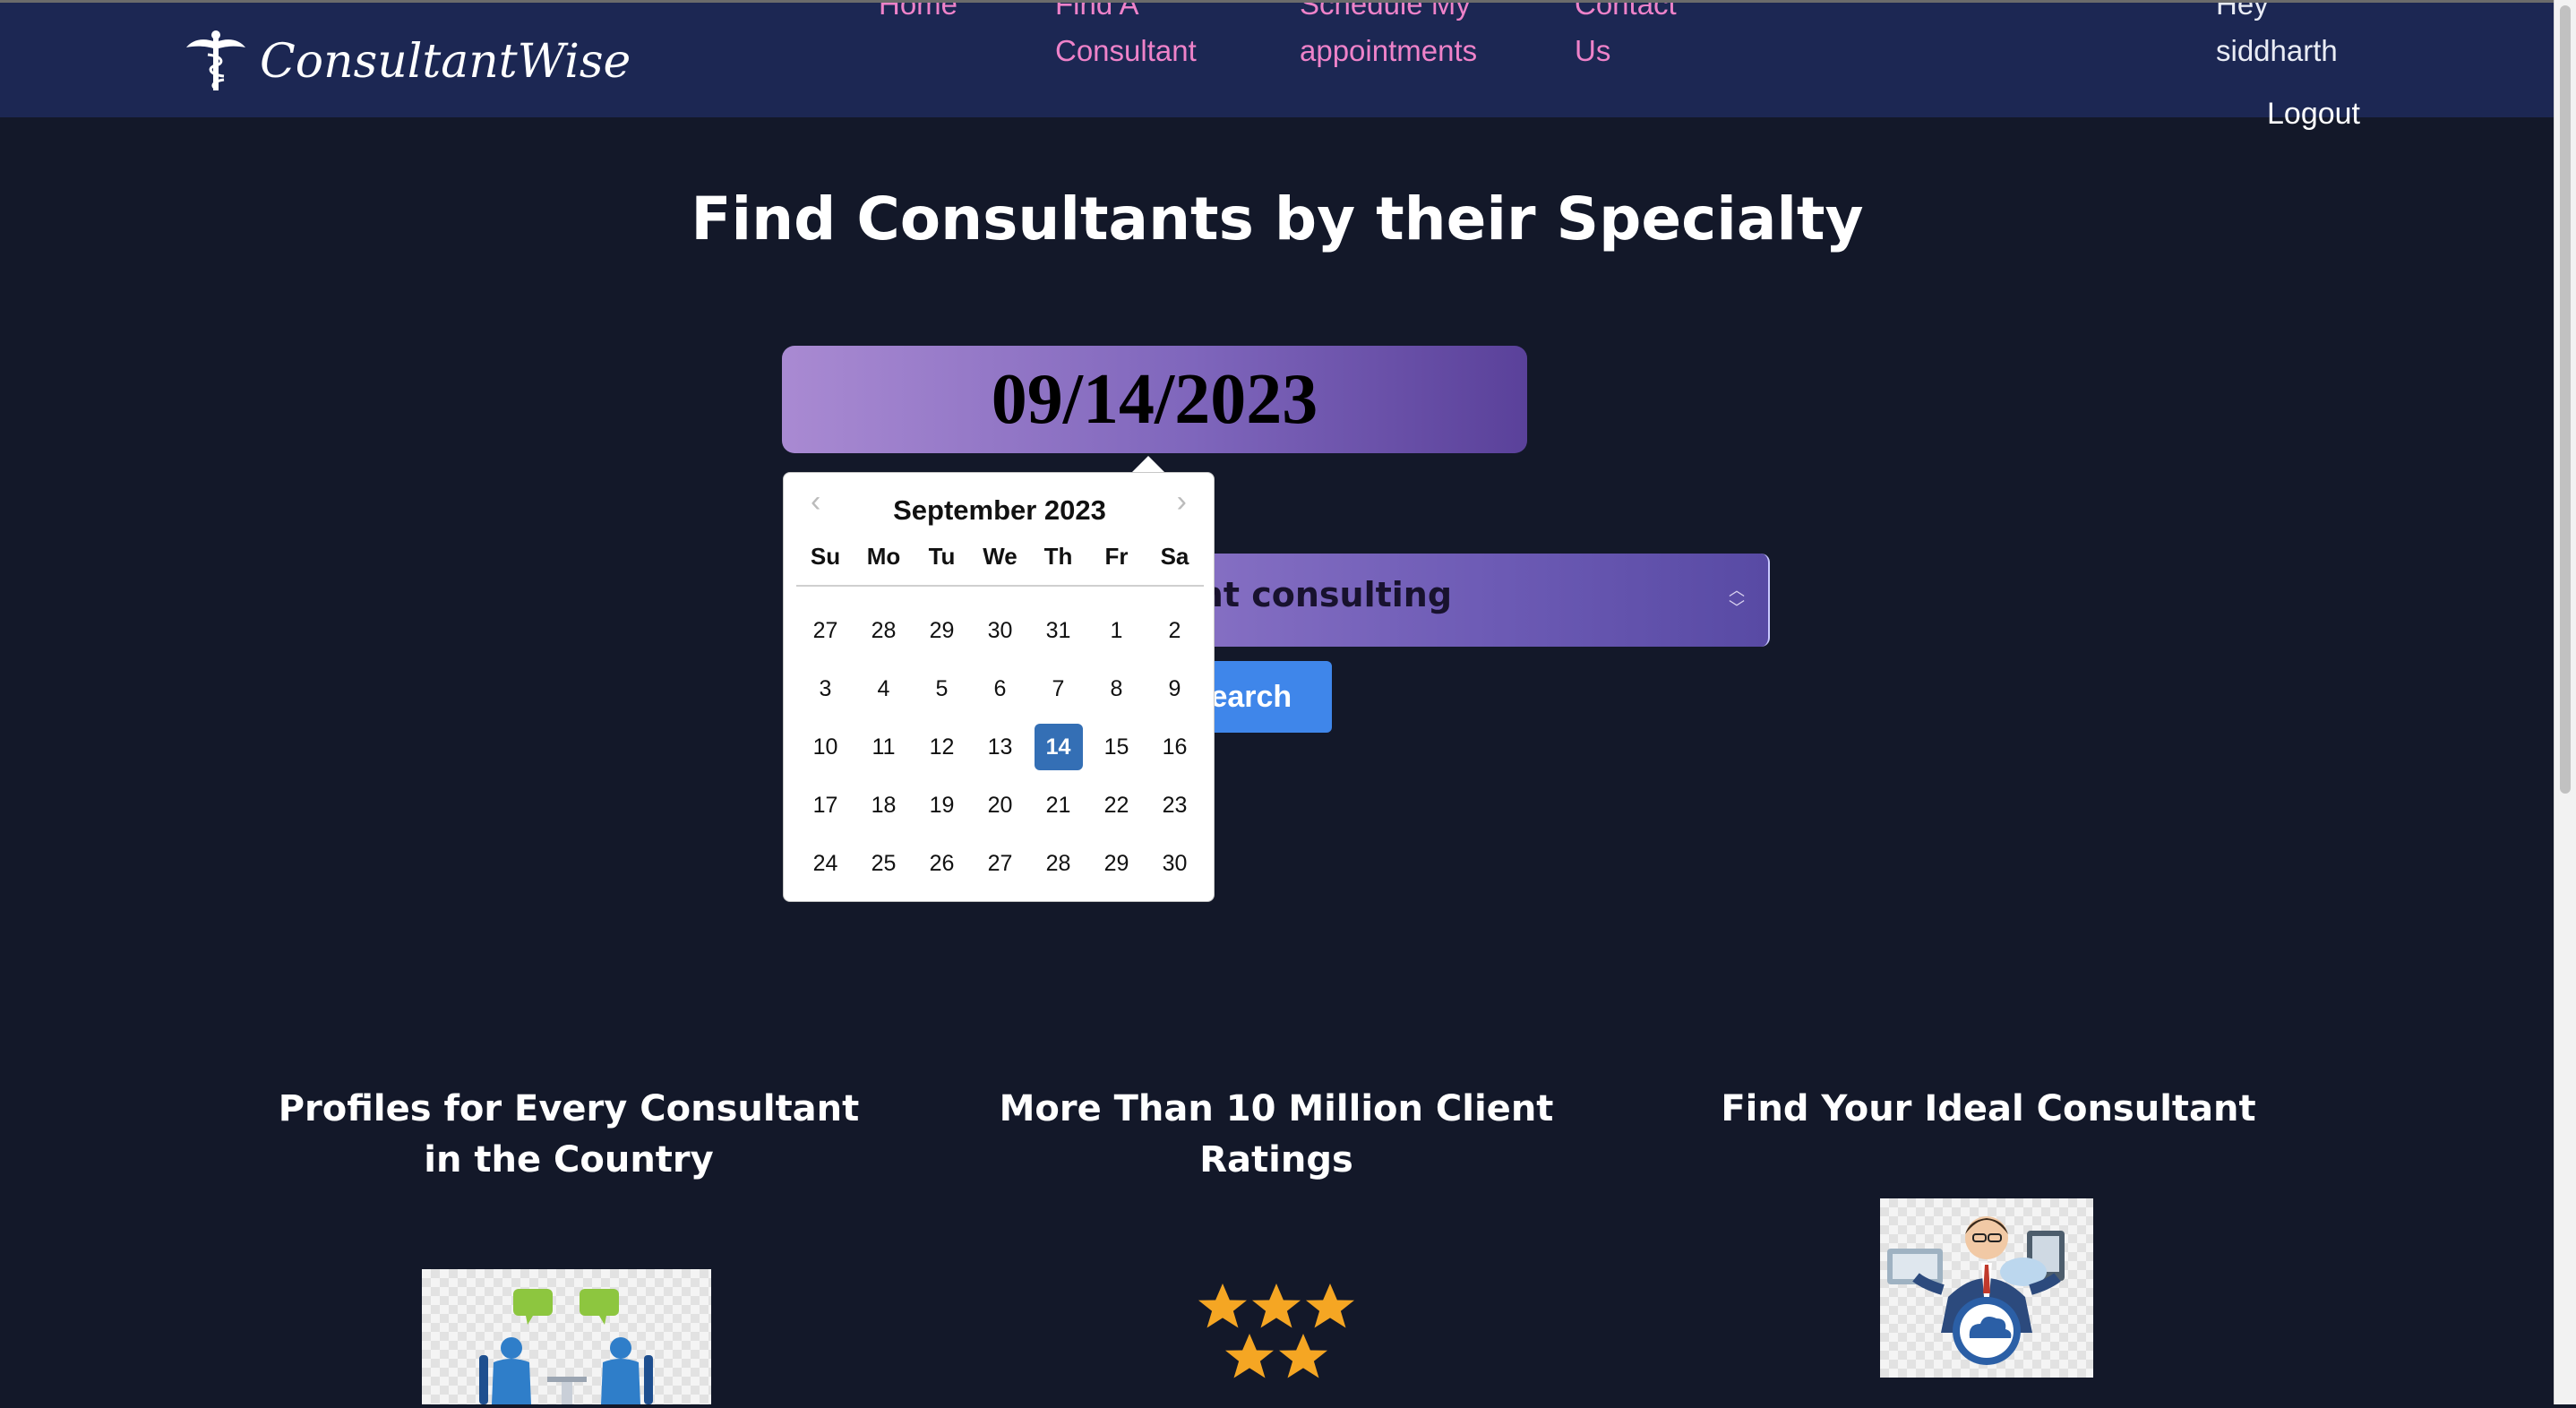 Image resolution: width=2576 pixels, height=1408 pixels. Describe the element at coordinates (825, 556) in the screenshot. I see `weekday-label: Su` at that location.